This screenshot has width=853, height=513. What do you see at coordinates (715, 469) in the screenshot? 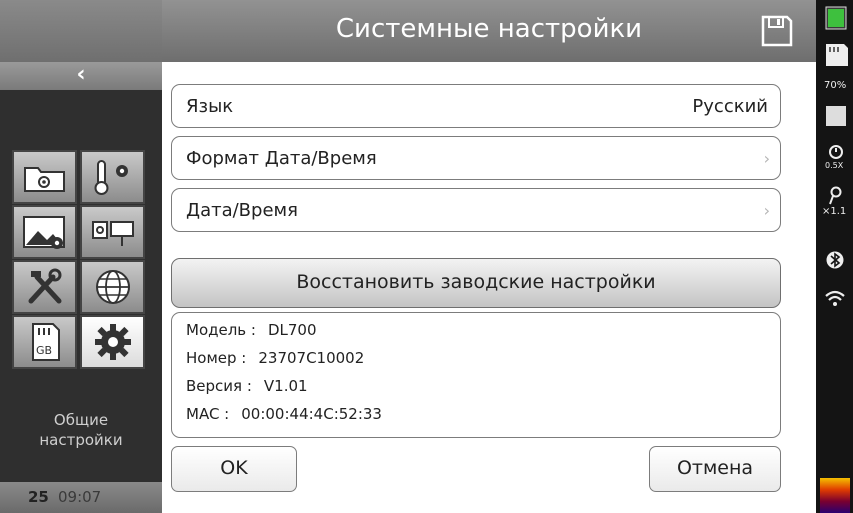
I see `cancel-button: Отмена` at bounding box center [715, 469].